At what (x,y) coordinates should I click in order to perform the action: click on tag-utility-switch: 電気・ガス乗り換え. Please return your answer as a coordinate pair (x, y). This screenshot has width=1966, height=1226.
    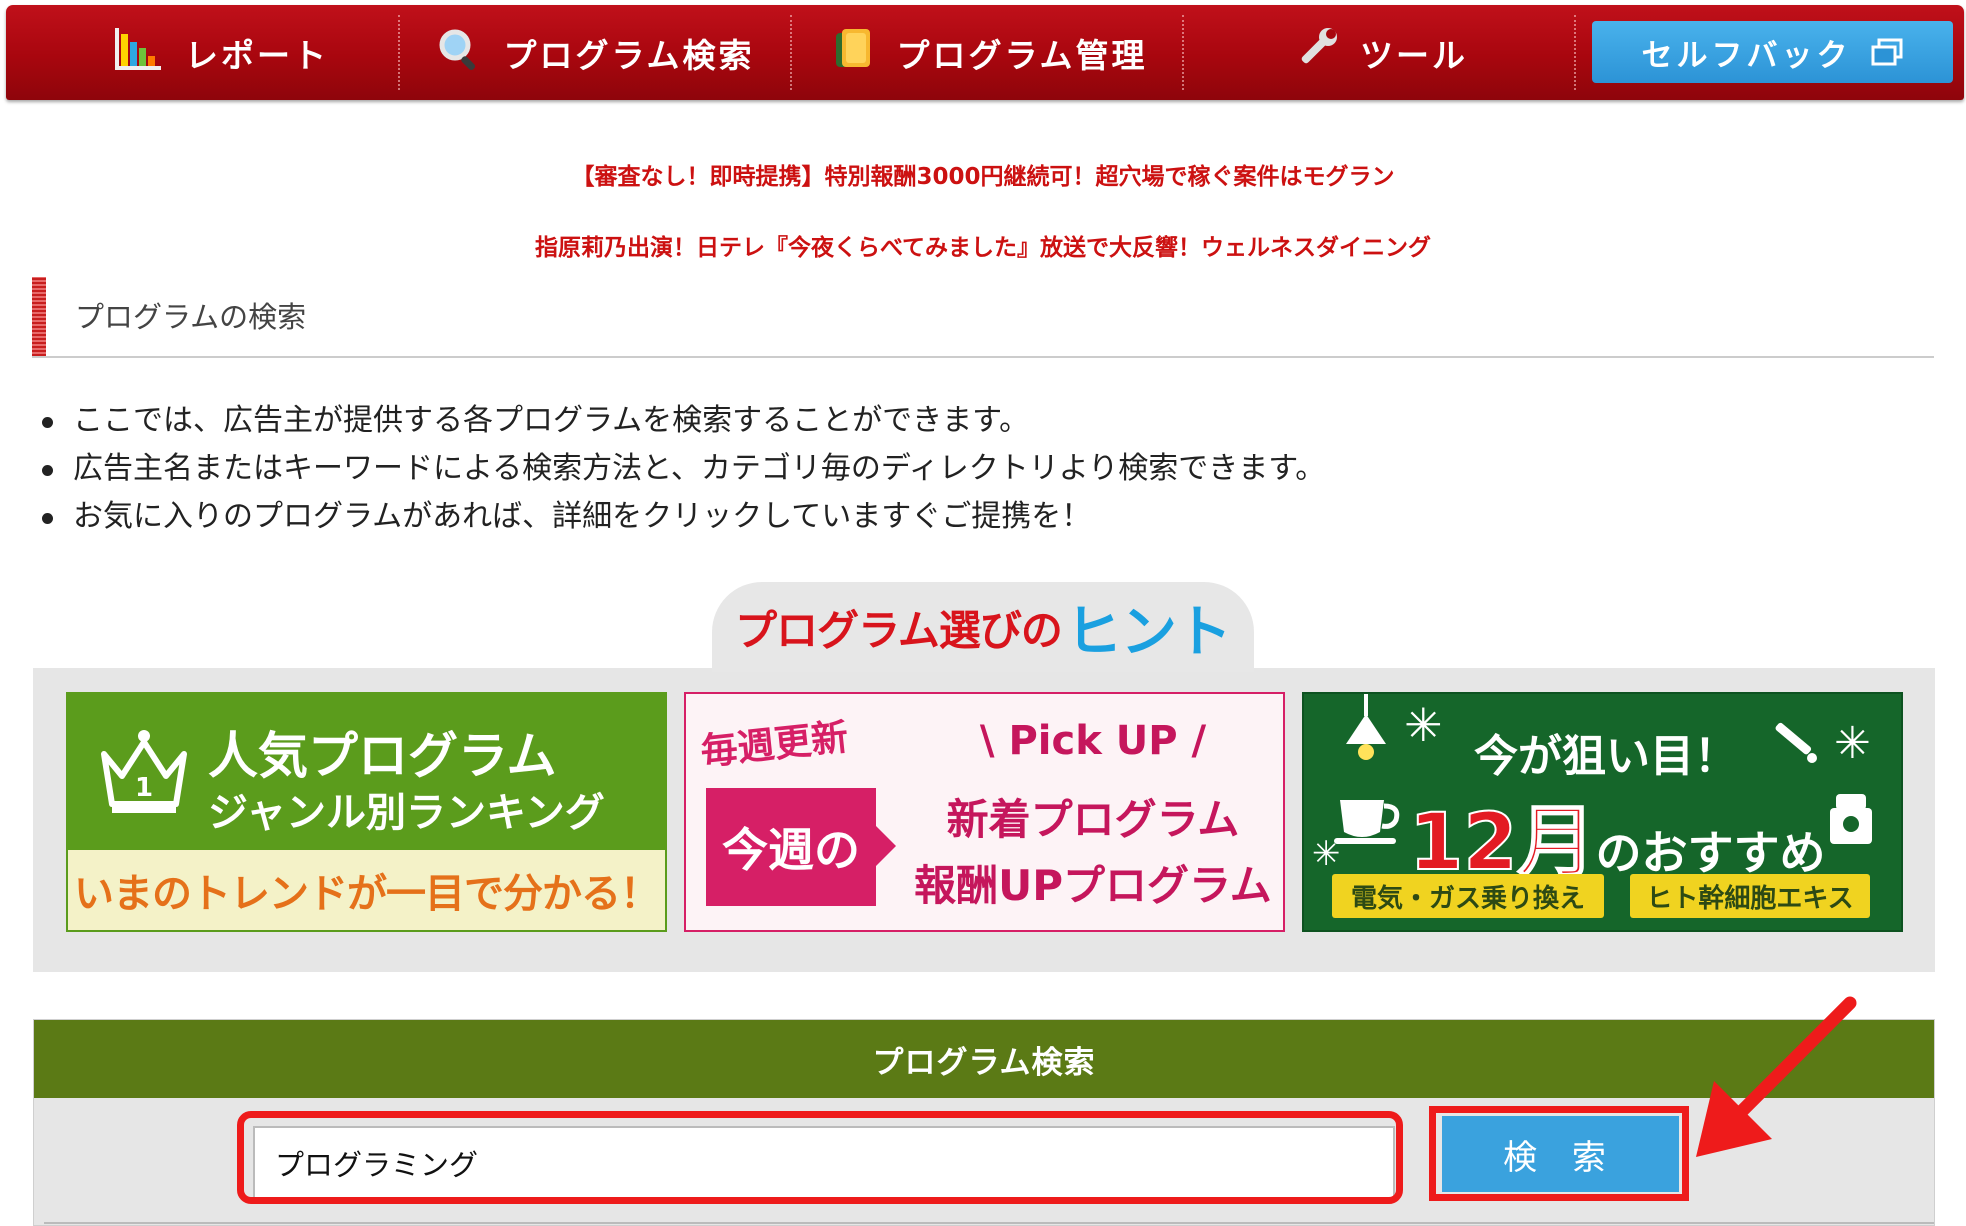
    Looking at the image, I should click on (1468, 896).